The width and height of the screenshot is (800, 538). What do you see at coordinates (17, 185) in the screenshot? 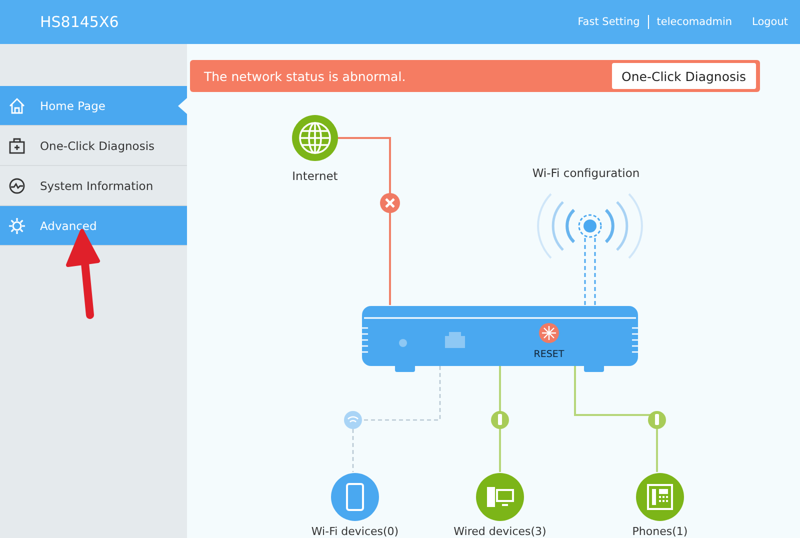
I see `pulse-icon` at bounding box center [17, 185].